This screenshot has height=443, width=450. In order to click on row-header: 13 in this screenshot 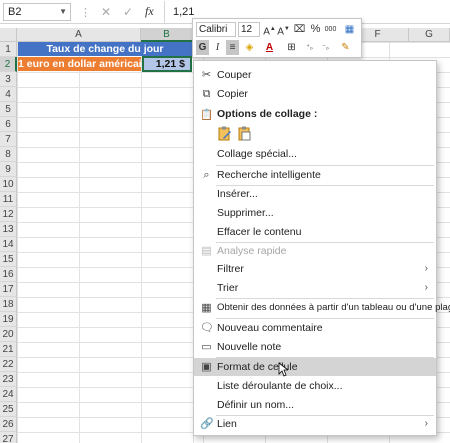, I will do `click(8, 229)`.